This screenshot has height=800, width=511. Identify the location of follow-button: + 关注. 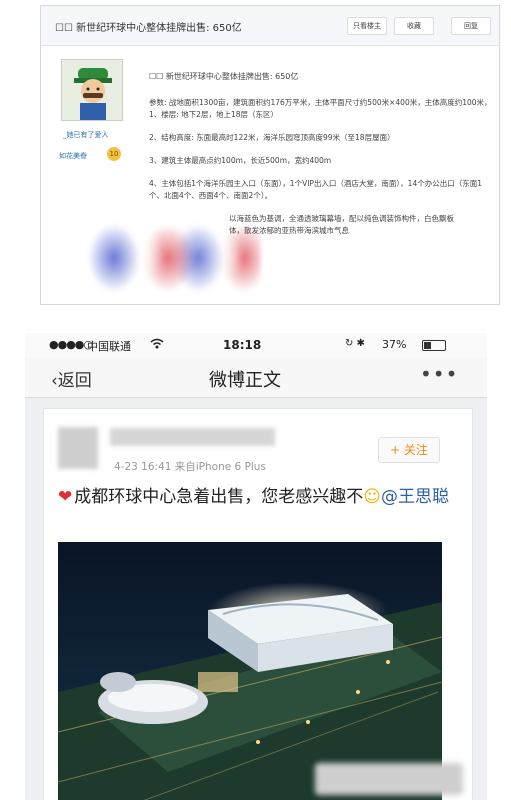
(409, 450).